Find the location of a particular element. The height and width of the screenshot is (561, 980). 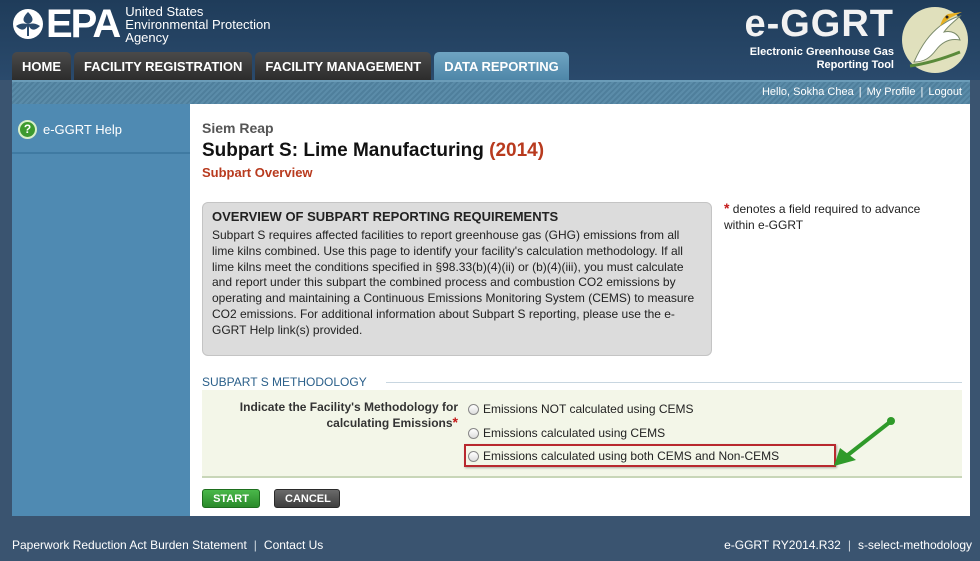

app-subtitle-line-2: Reporting Tool is located at coordinates (855, 65).